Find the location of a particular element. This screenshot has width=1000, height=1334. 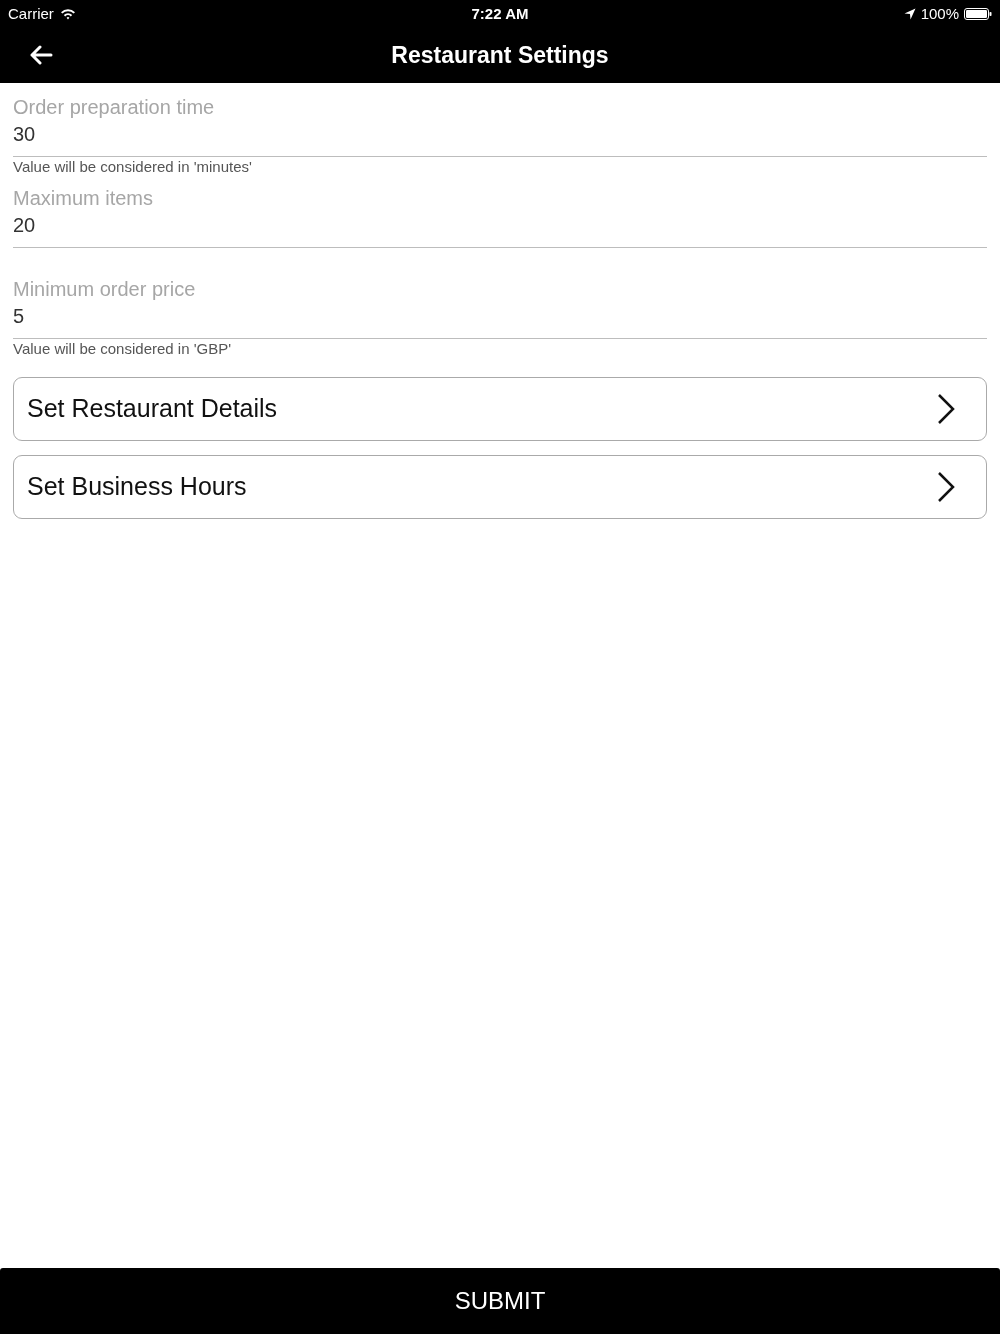

text-field: 20 is located at coordinates (500, 229).